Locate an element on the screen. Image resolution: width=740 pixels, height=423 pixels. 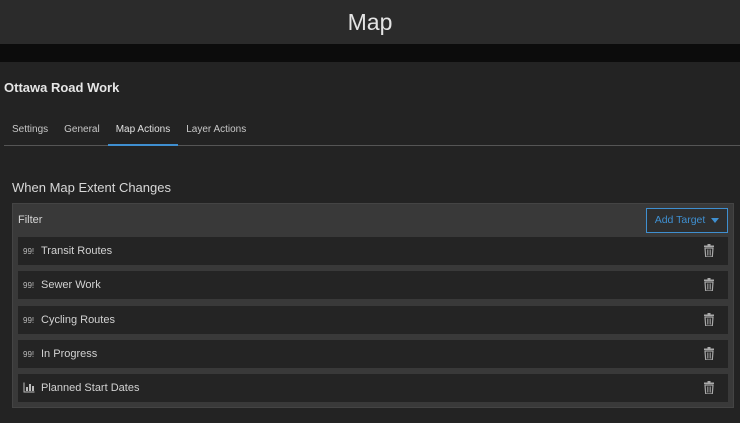
target-row: 99! Cycling Routes is located at coordinates (373, 320).